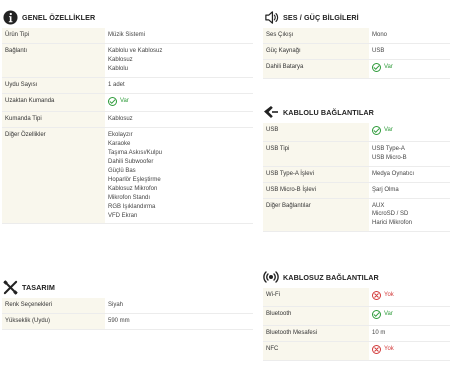  I want to click on spec-value-line: 590 mm, so click(119, 320).